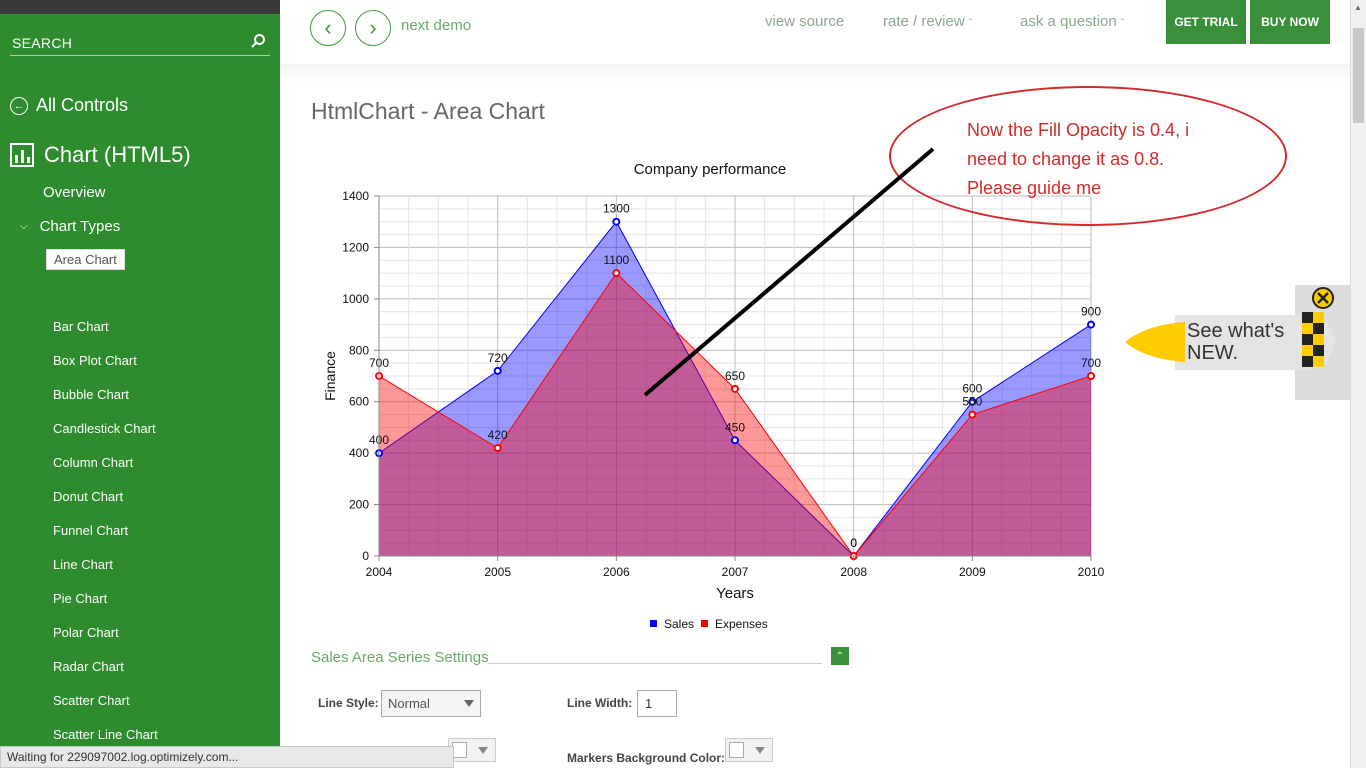 The height and width of the screenshot is (768, 1366). Describe the element at coordinates (1290, 22) in the screenshot. I see `buy-now-button: BUY NOW` at that location.